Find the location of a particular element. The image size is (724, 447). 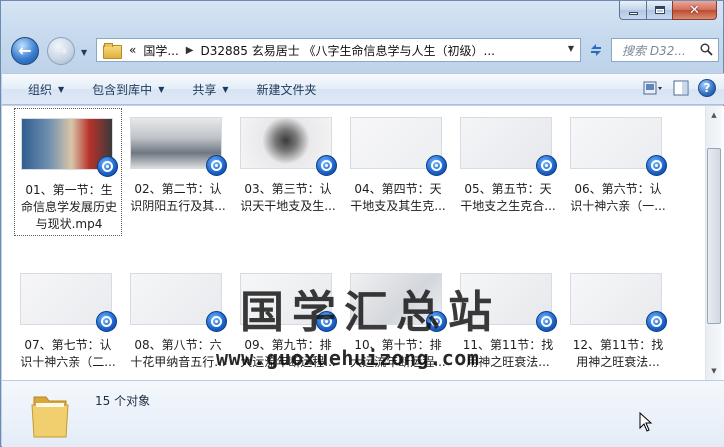

forward-arrow-icon: → is located at coordinates (61, 50).